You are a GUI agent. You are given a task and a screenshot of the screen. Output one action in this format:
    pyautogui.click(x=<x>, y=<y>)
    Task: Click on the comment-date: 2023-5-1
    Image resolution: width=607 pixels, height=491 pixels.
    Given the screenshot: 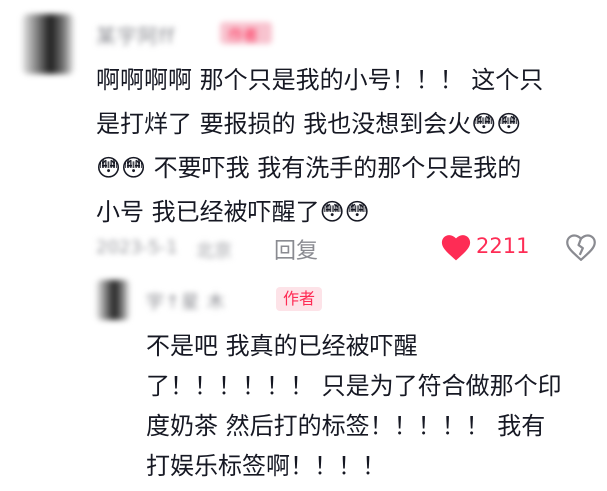 What is the action you would take?
    pyautogui.click(x=137, y=247)
    